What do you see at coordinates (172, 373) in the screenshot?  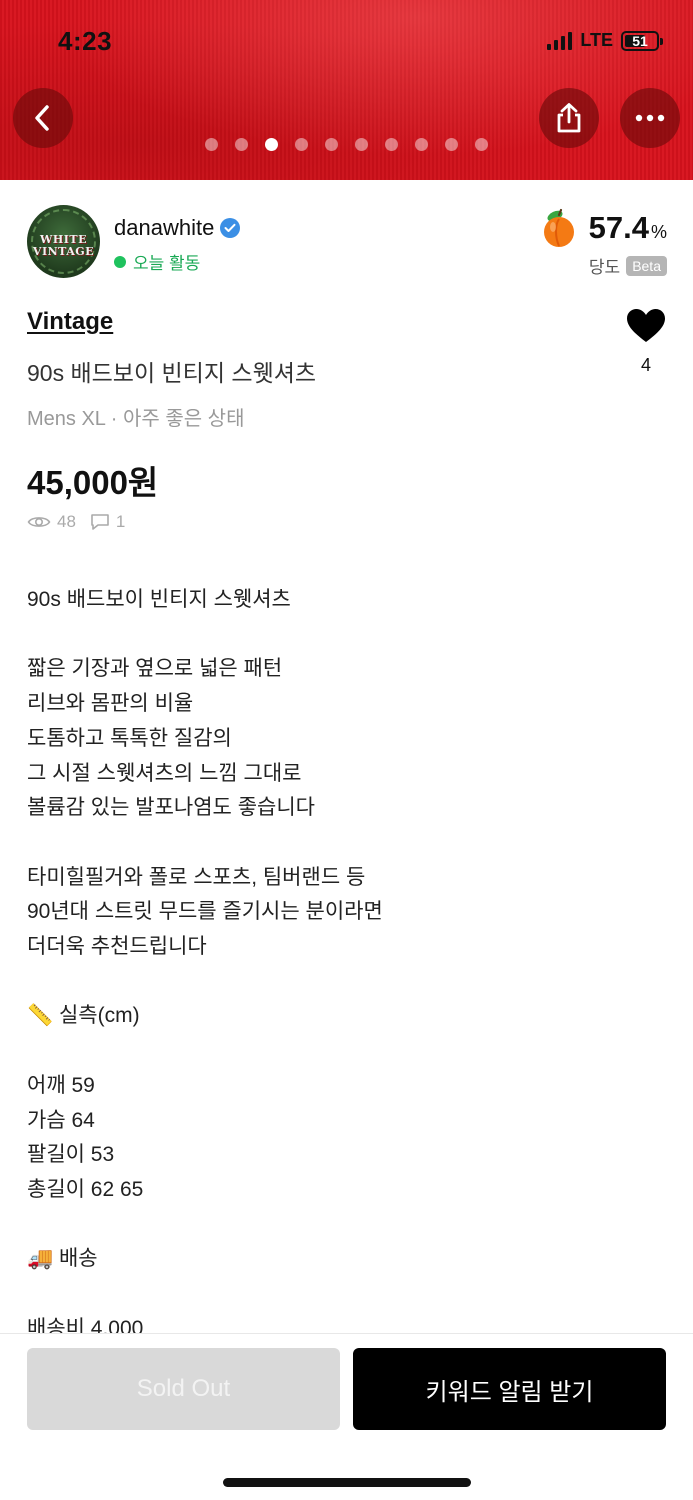 I see `product-title: 90s 배드보이 빈티지 스웻셔츠` at bounding box center [172, 373].